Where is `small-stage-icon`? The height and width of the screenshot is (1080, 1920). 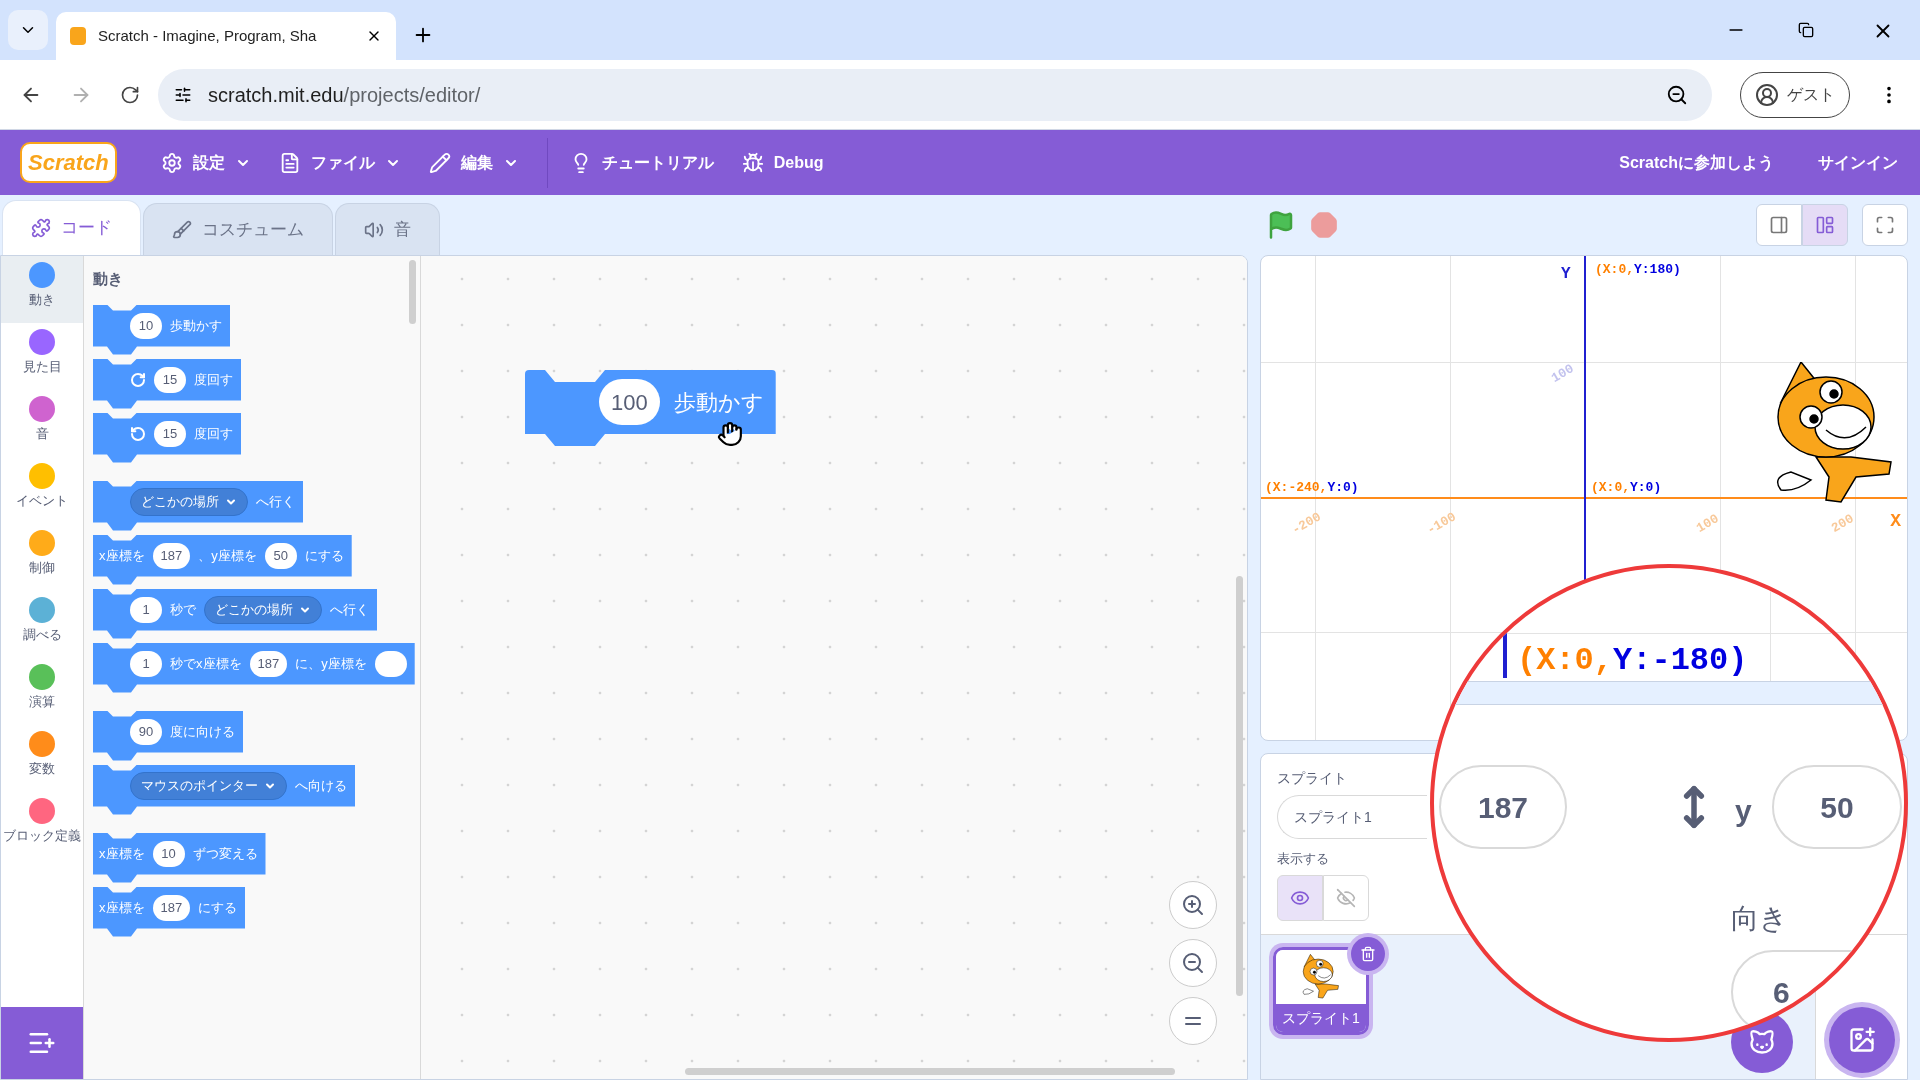
small-stage-icon is located at coordinates (1779, 225).